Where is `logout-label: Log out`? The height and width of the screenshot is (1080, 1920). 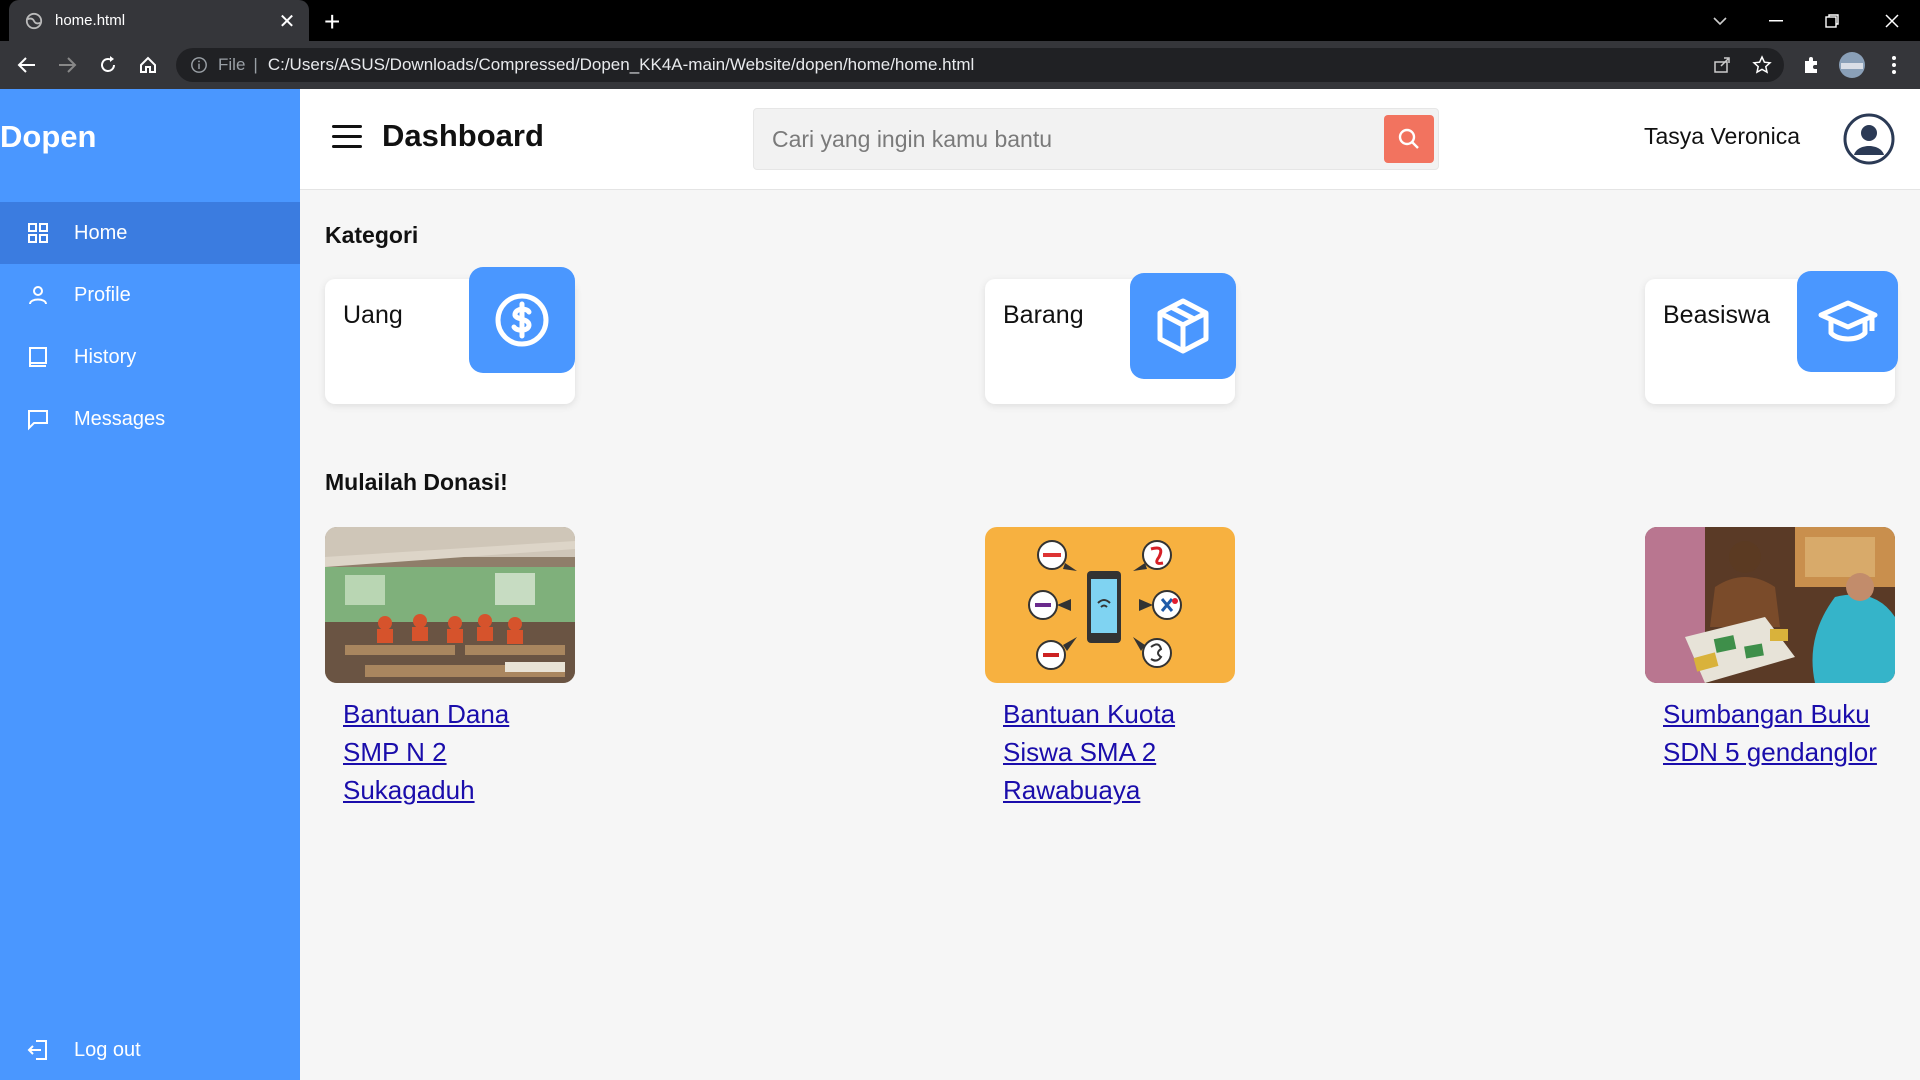
logout-label: Log out is located at coordinates (107, 1049).